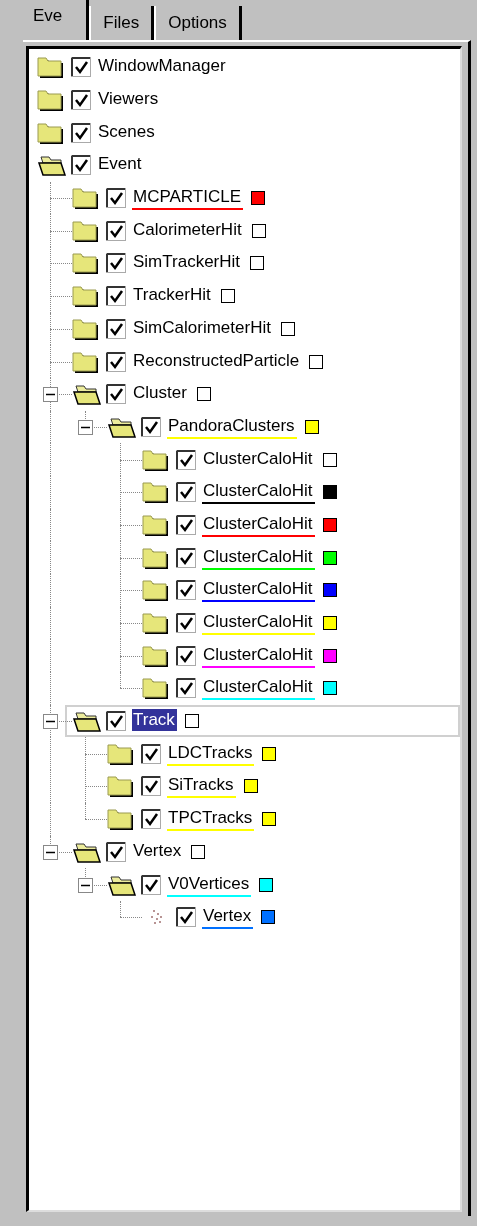  What do you see at coordinates (187, 198) in the screenshot?
I see `tree-item: MCPARTICLE` at bounding box center [187, 198].